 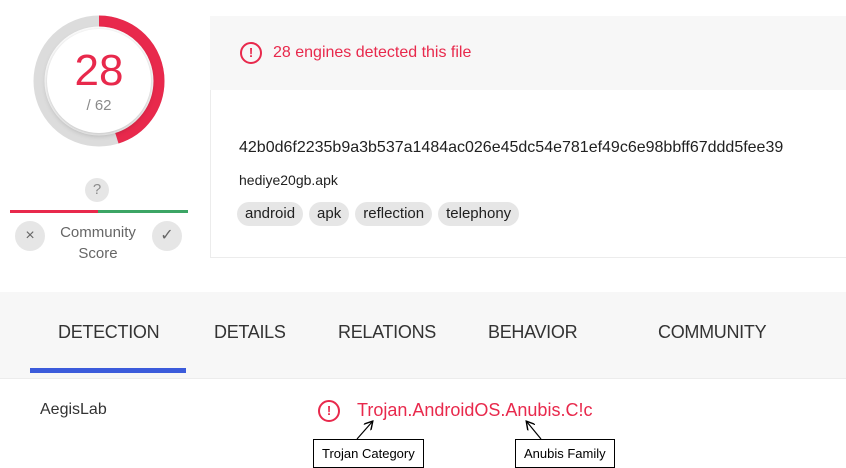 I want to click on category-arrow, so click(x=364, y=431).